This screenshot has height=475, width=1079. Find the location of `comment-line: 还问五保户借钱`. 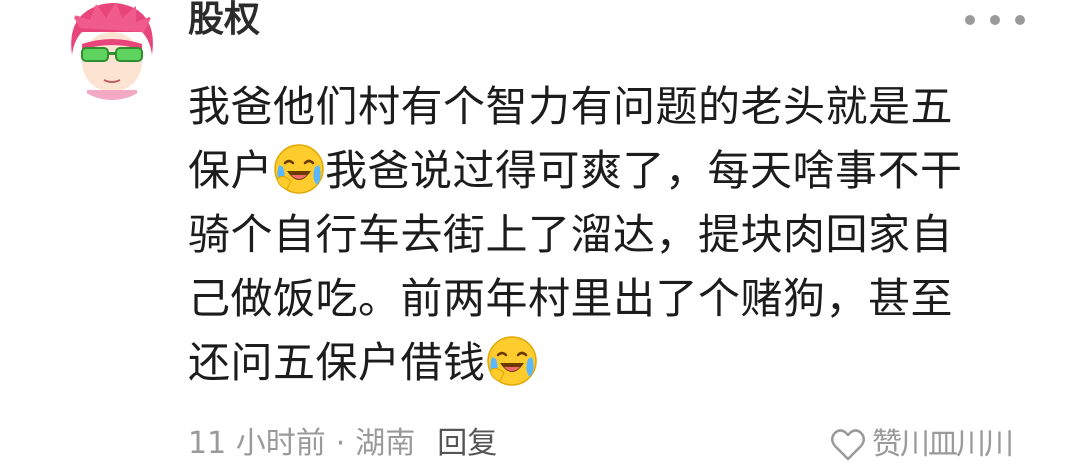

comment-line: 还问五保户借钱 is located at coordinates (603, 363).